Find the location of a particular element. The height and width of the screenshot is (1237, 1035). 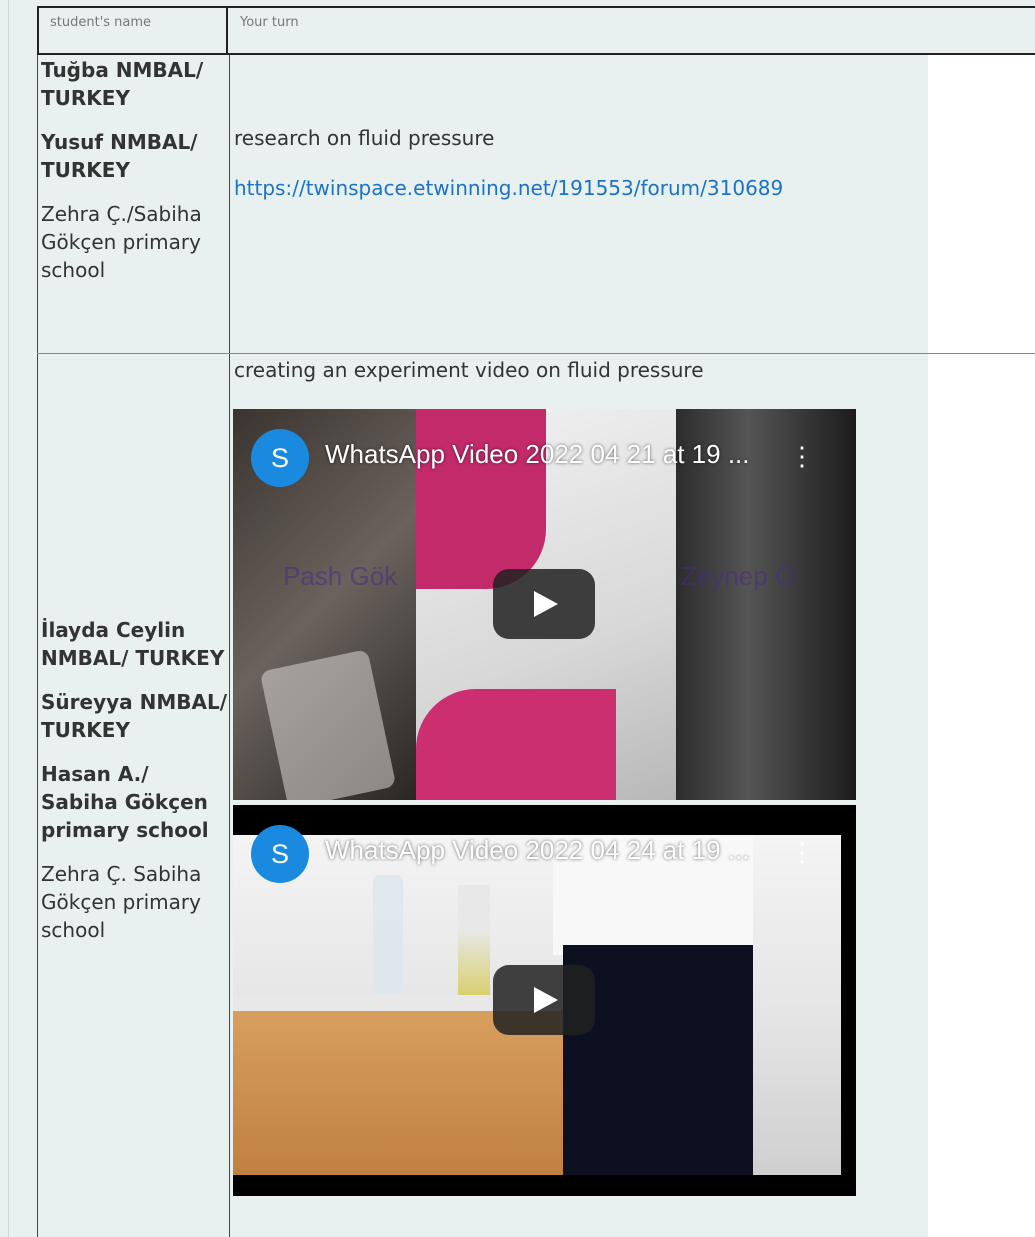

video-overlay-text: Pash Gök is located at coordinates (340, 576).